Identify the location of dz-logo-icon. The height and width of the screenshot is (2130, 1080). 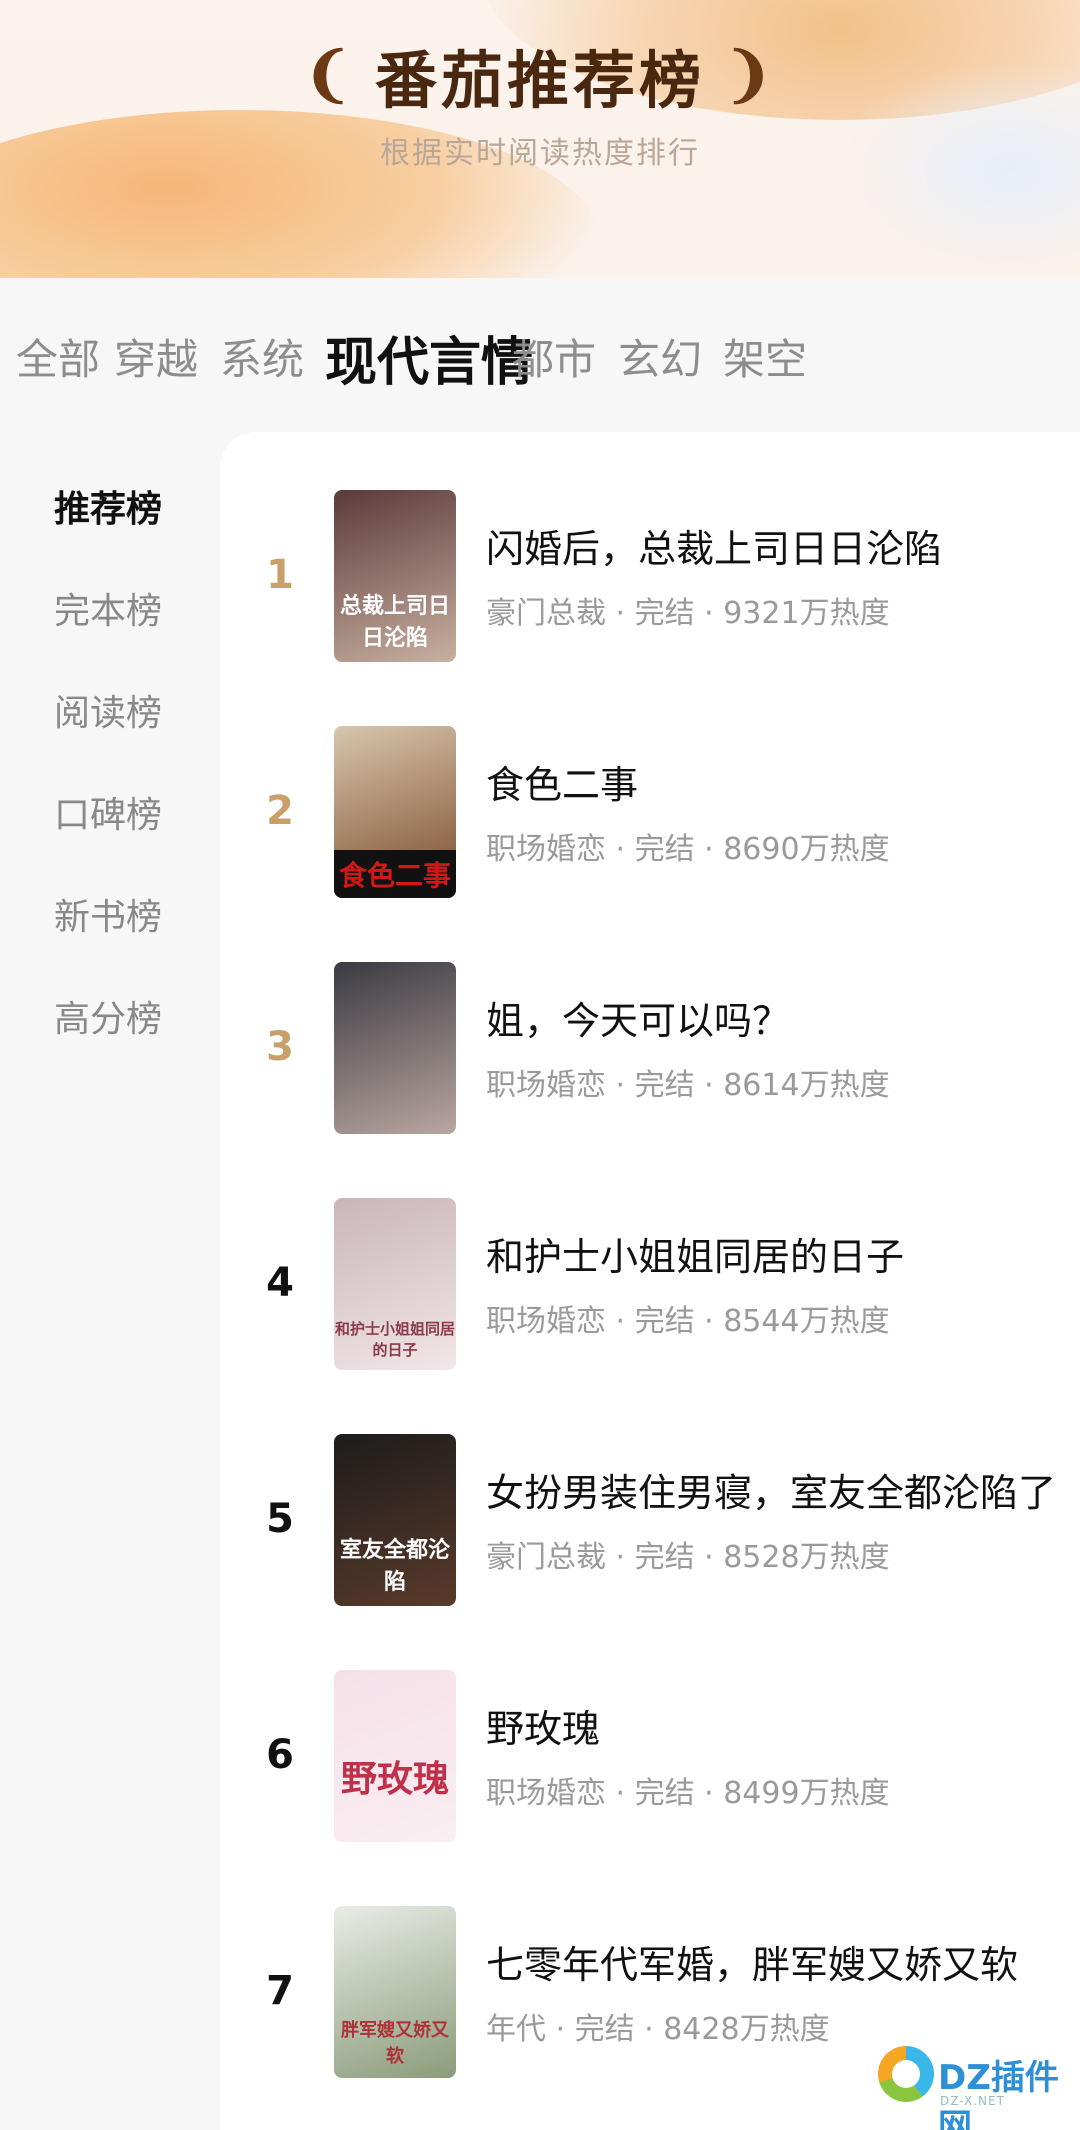
(906, 2074).